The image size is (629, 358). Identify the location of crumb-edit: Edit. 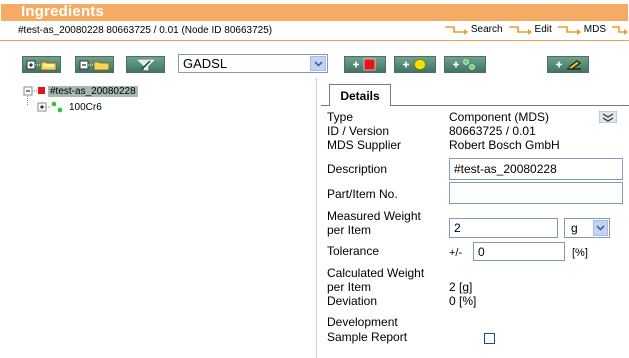
(530, 29).